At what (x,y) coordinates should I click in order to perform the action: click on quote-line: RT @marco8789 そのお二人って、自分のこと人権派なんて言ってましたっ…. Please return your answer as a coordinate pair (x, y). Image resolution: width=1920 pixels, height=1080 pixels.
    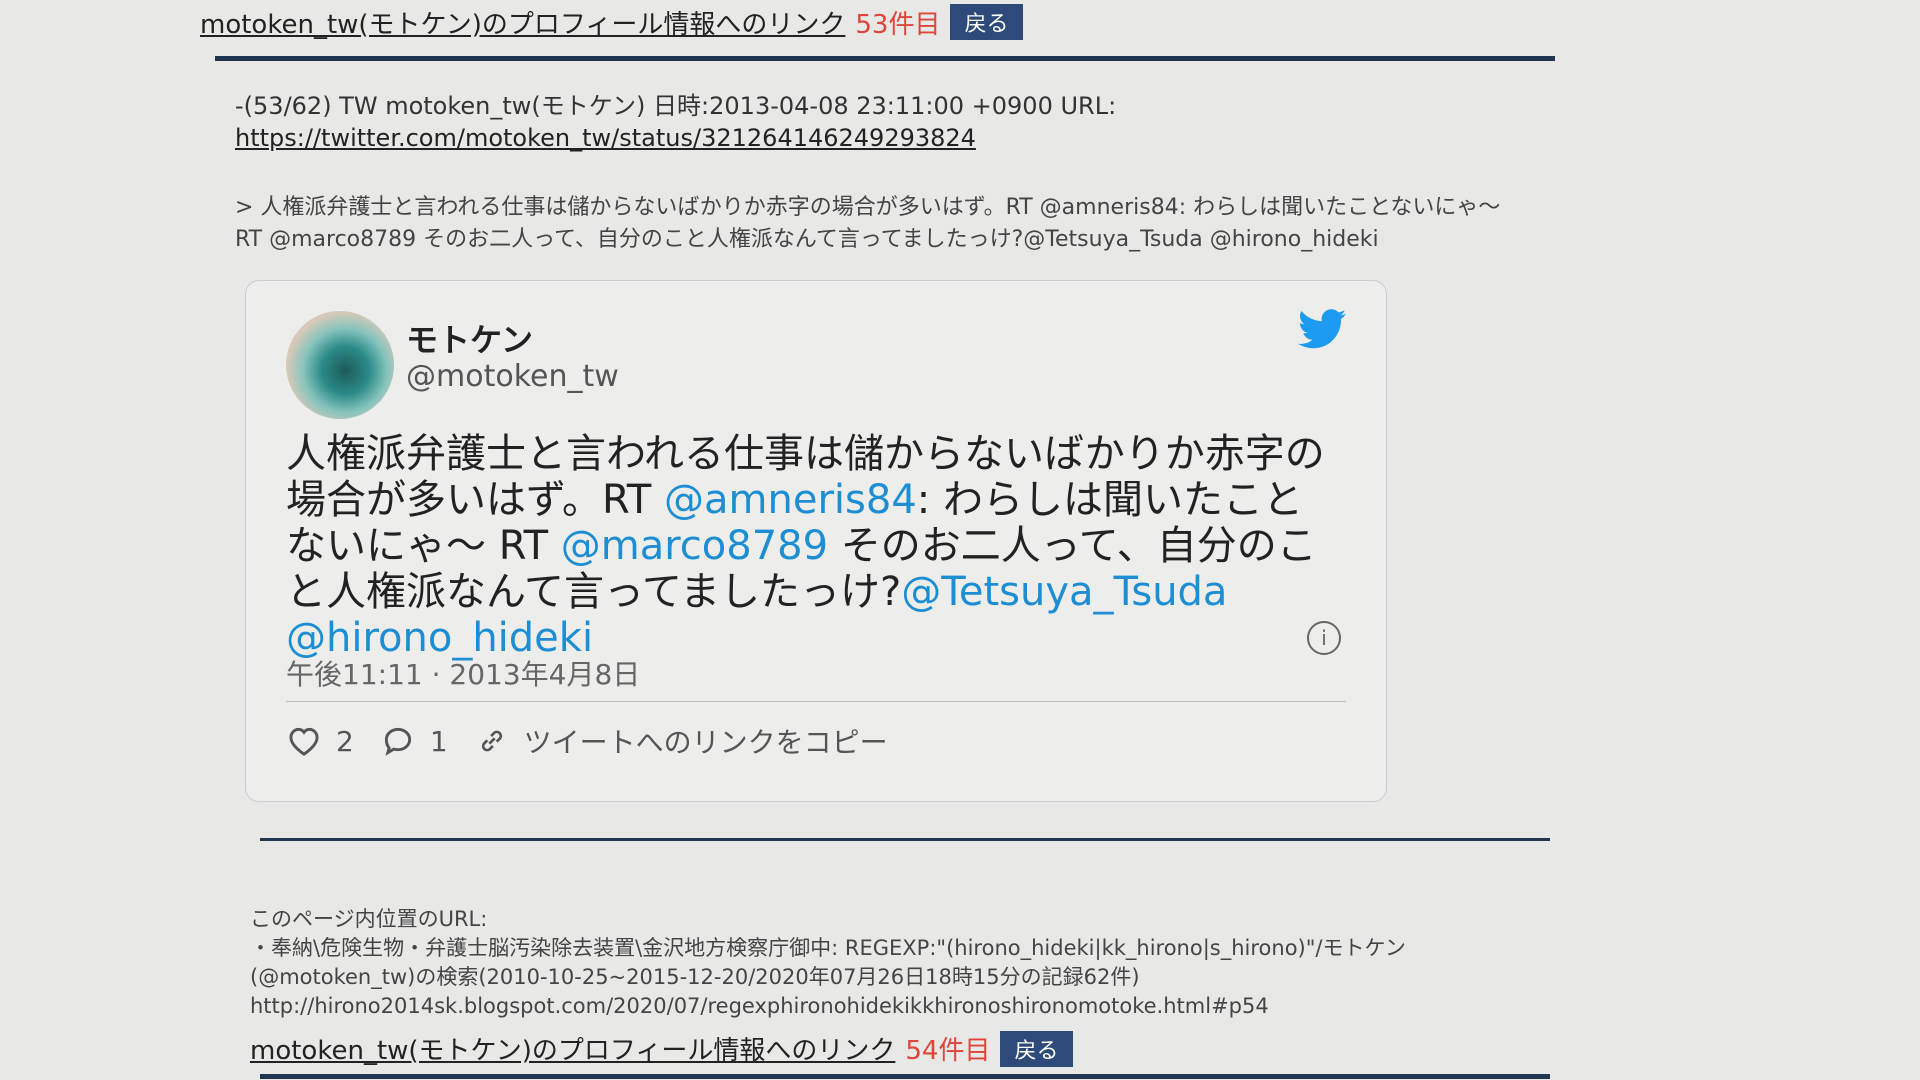
    Looking at the image, I should click on (807, 239).